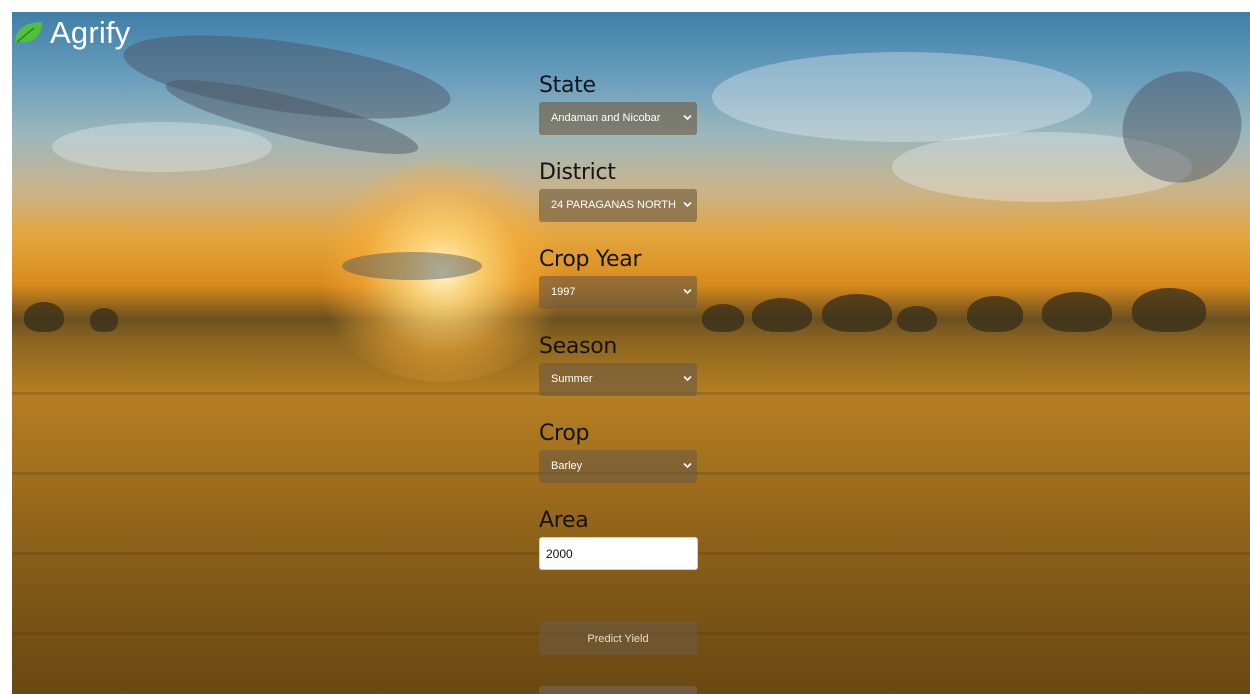  I want to click on state-label: State, so click(567, 85).